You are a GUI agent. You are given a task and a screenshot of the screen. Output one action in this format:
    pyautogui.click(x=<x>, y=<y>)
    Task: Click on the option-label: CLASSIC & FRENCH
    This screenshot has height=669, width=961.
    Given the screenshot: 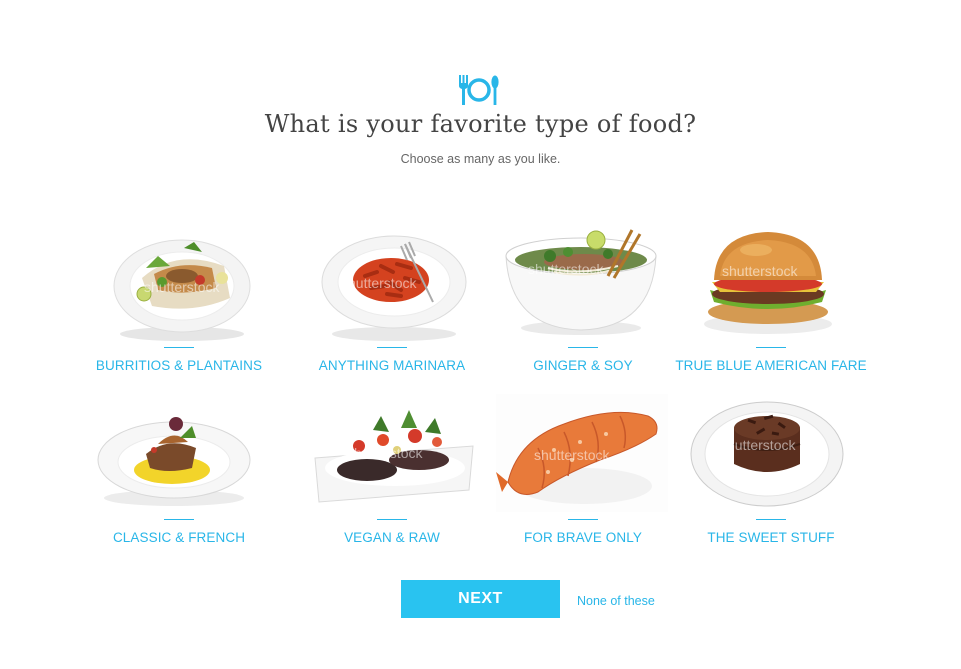 What is the action you would take?
    pyautogui.click(x=179, y=537)
    